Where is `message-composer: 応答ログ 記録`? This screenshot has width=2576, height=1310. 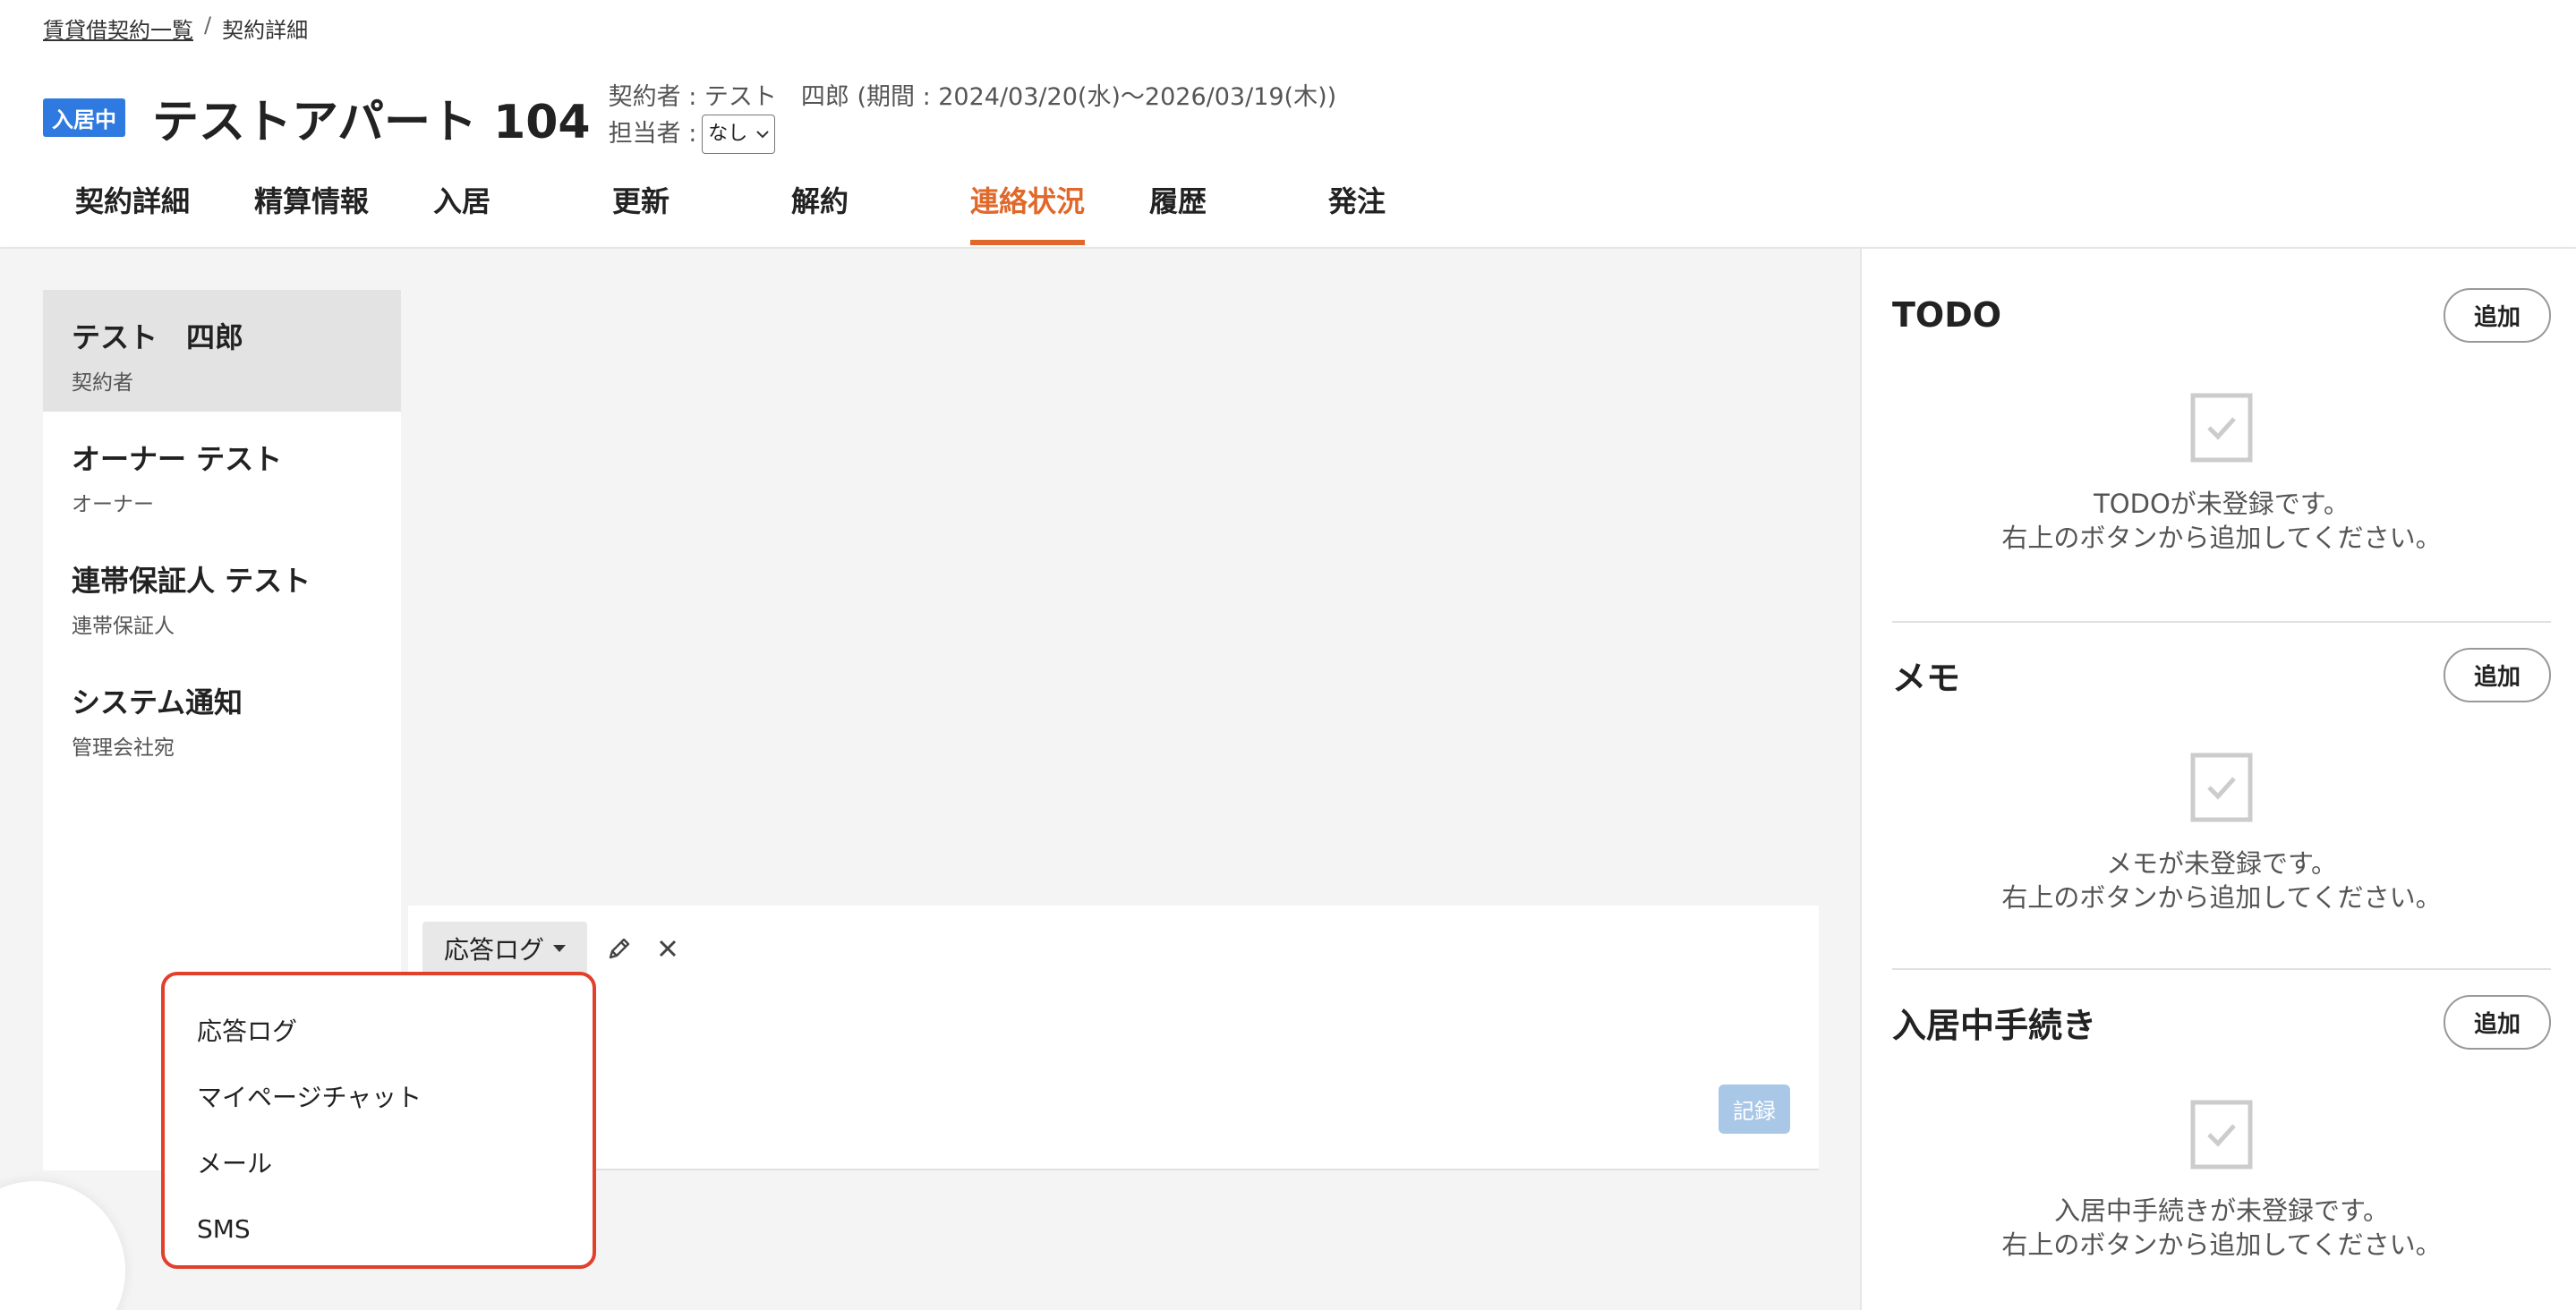
message-composer: 応答ログ 記録 is located at coordinates (1113, 1038).